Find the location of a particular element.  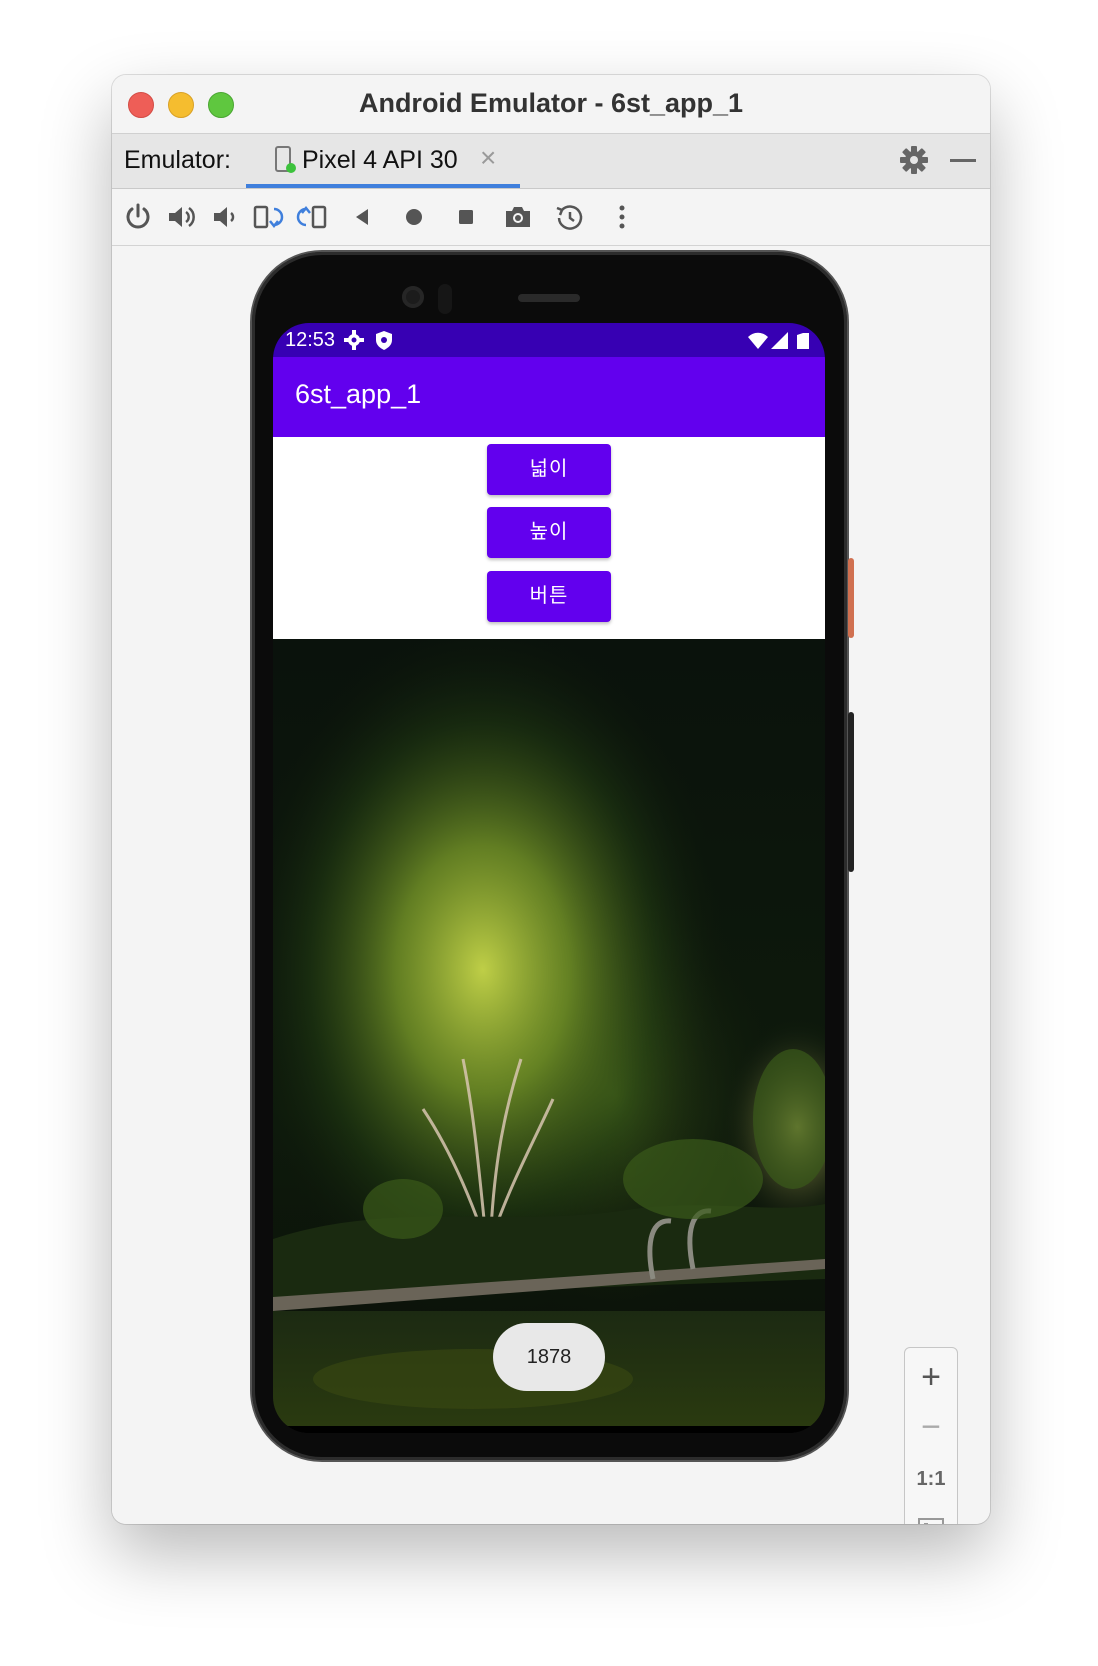

phone-device-icon is located at coordinates (285, 159).